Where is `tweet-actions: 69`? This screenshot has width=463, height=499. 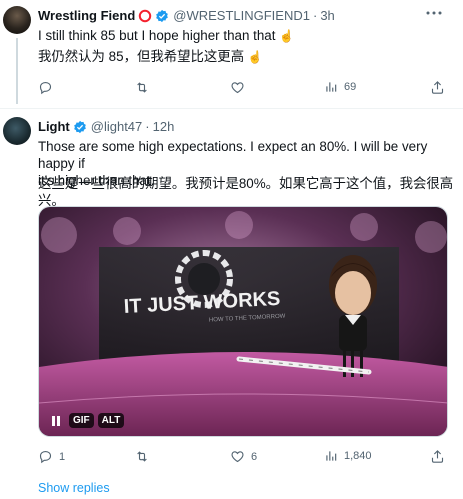 tweet-actions: 69 is located at coordinates (243, 90).